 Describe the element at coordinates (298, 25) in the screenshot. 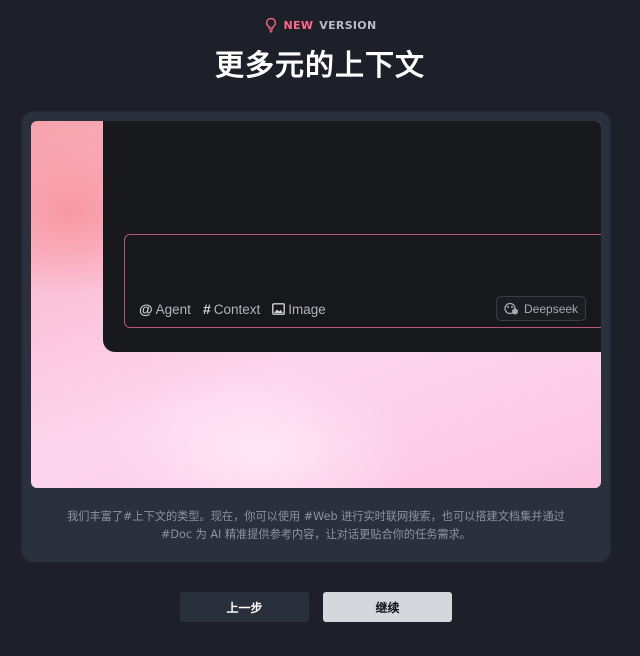

I see `badge-new-text: NEW` at that location.